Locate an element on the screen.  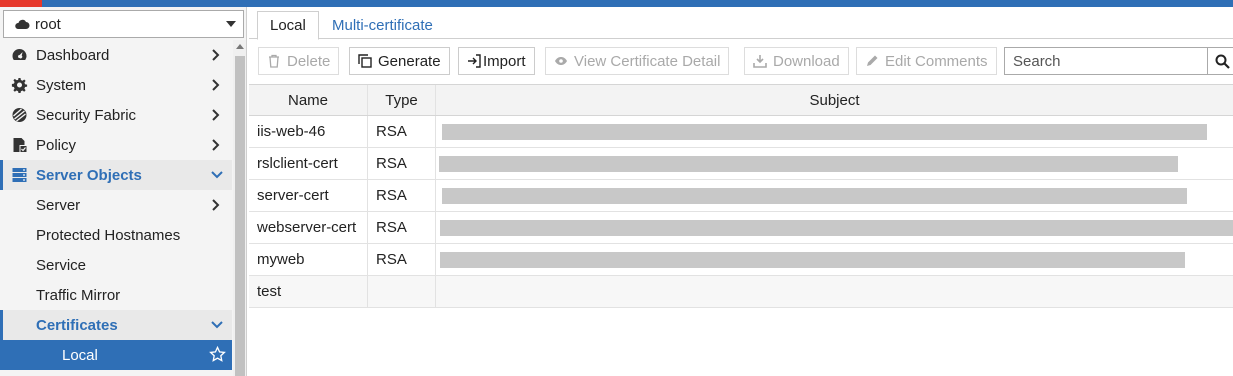
sidebar-item-system: System is located at coordinates (116, 85).